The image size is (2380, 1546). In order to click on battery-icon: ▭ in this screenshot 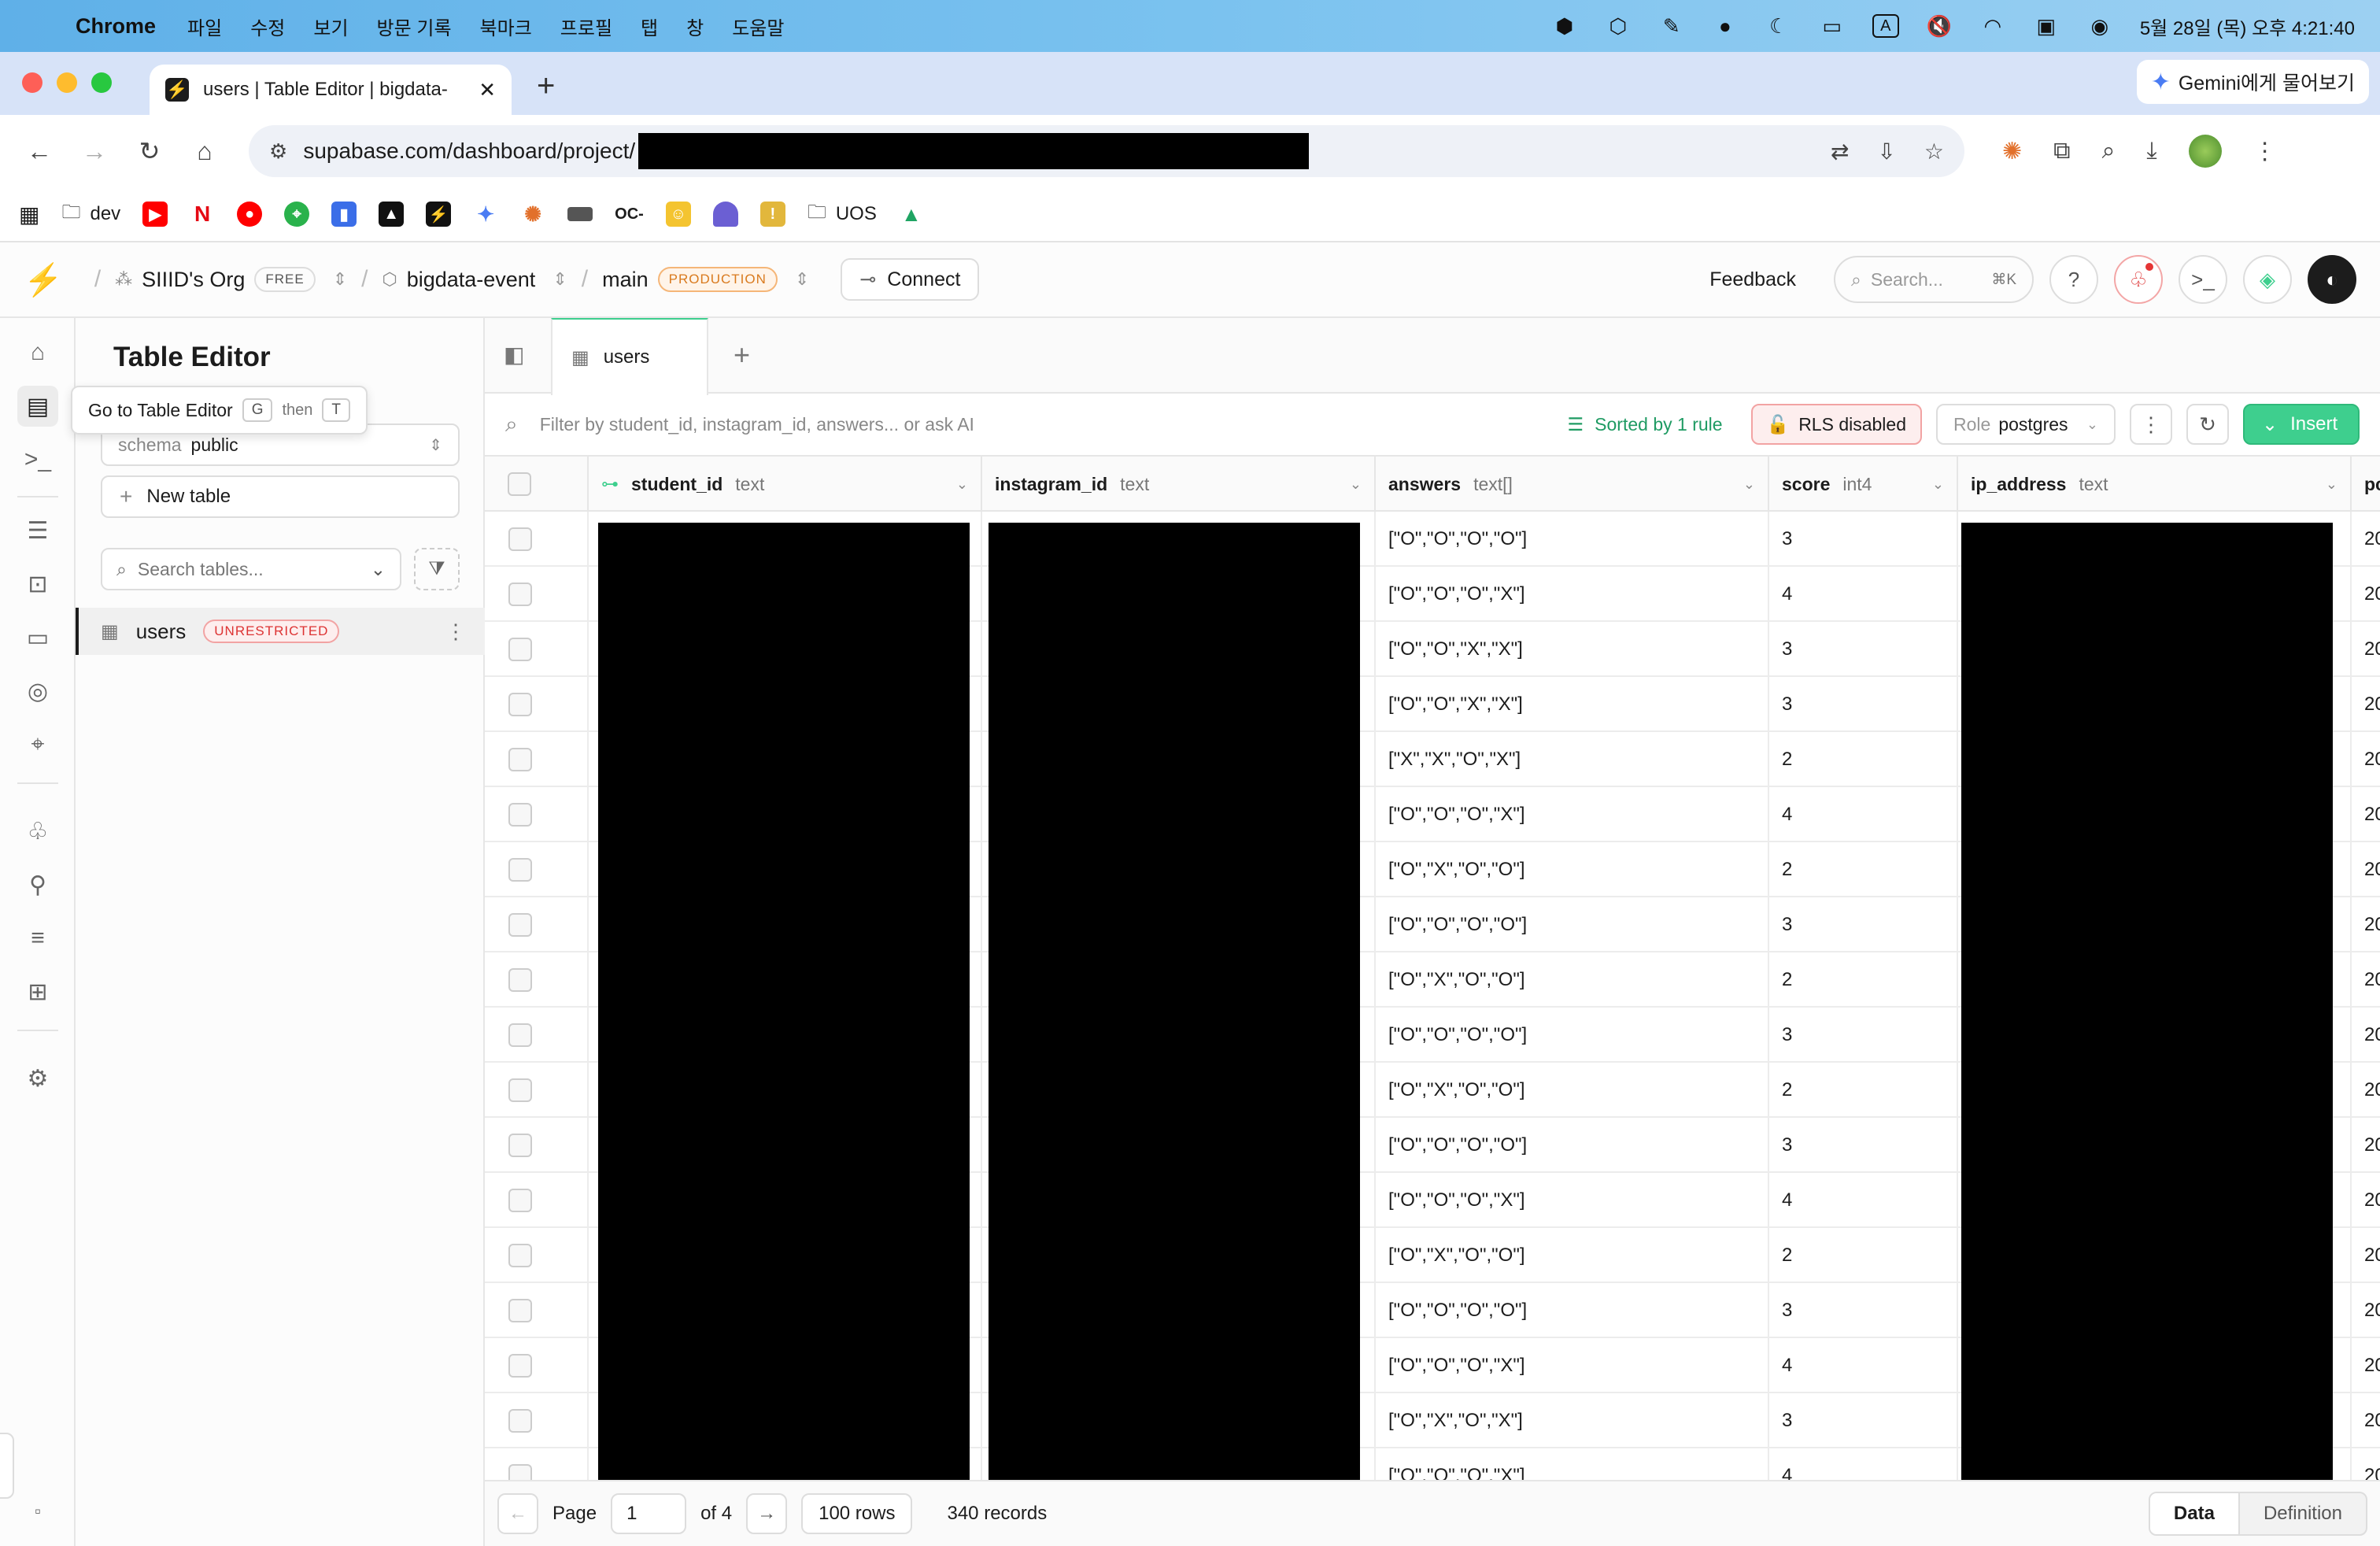, I will do `click(1832, 26)`.